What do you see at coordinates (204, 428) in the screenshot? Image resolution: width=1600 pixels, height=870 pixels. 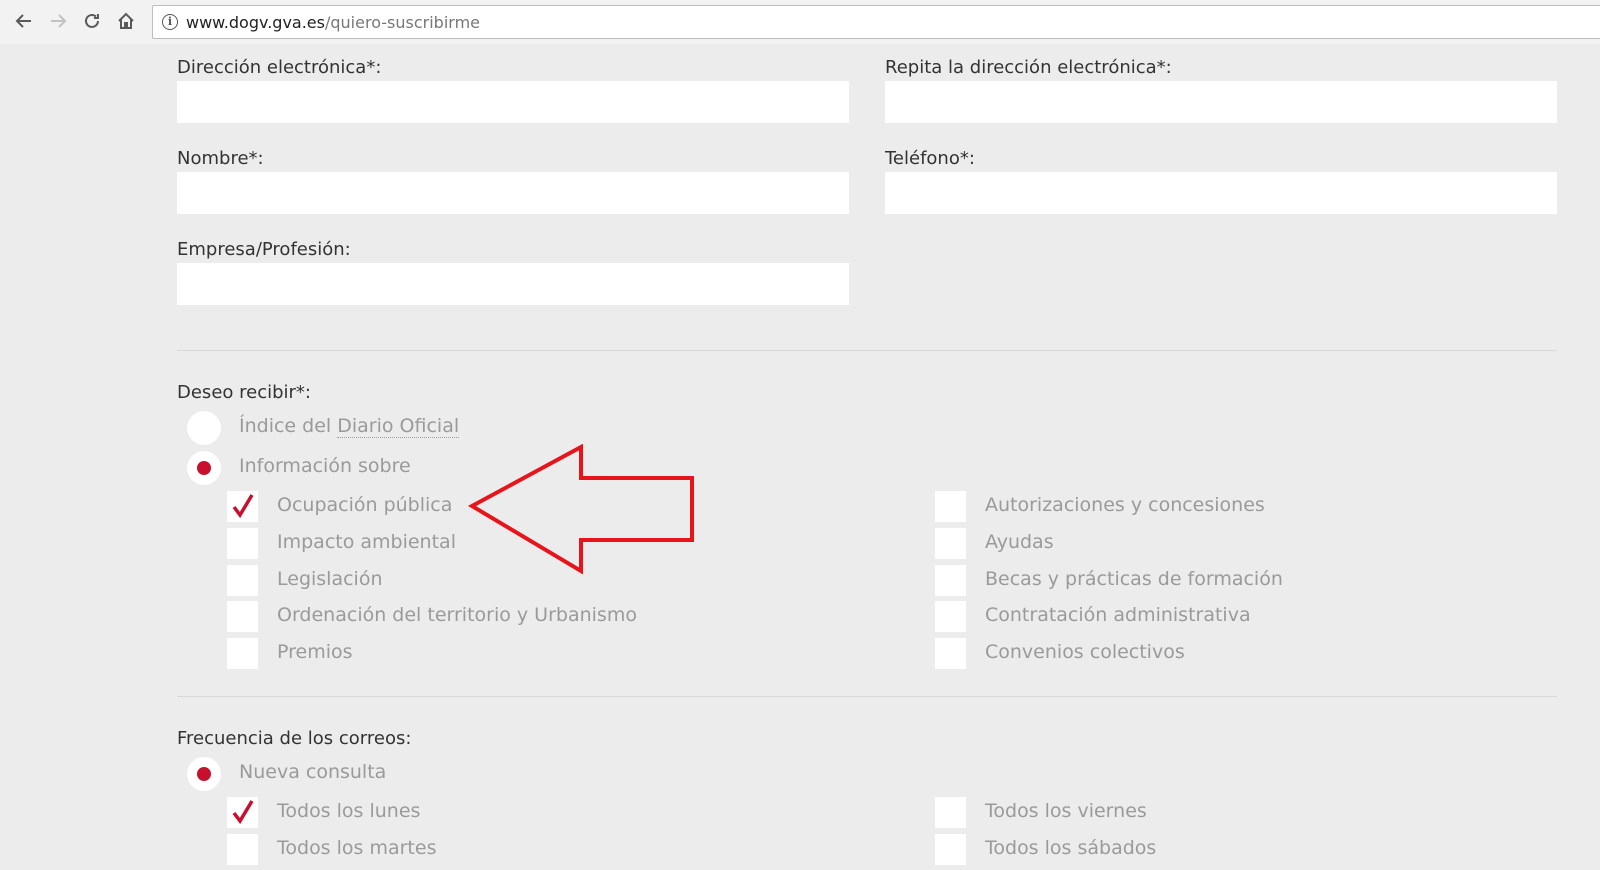 I see `radio-index` at bounding box center [204, 428].